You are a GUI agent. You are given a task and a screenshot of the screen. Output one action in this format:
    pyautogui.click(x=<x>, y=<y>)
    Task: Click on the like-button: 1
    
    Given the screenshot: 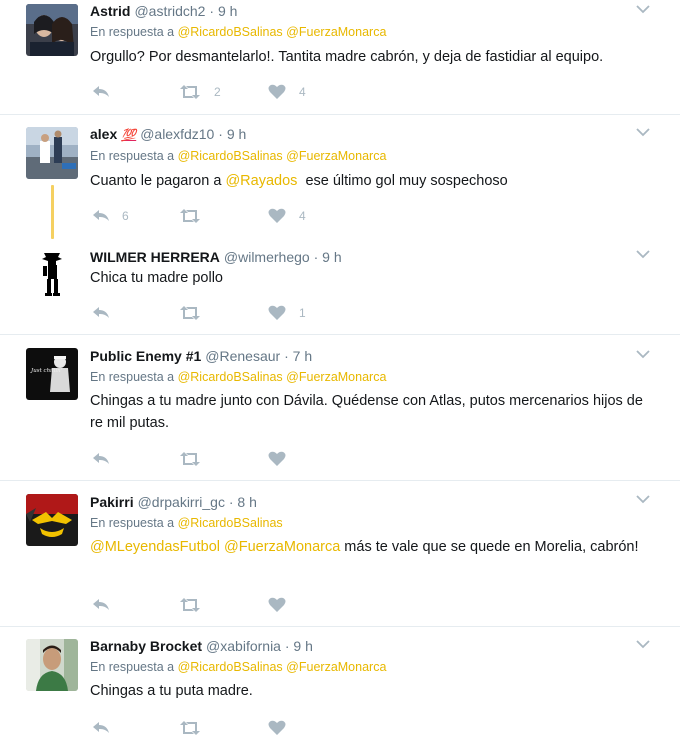 What is the action you would take?
    pyautogui.click(x=287, y=313)
    